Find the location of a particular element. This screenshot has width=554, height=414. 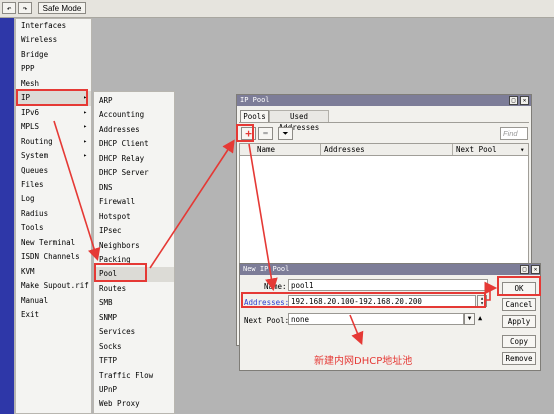

arrow-to-annotation is located at coordinates (356, 329).